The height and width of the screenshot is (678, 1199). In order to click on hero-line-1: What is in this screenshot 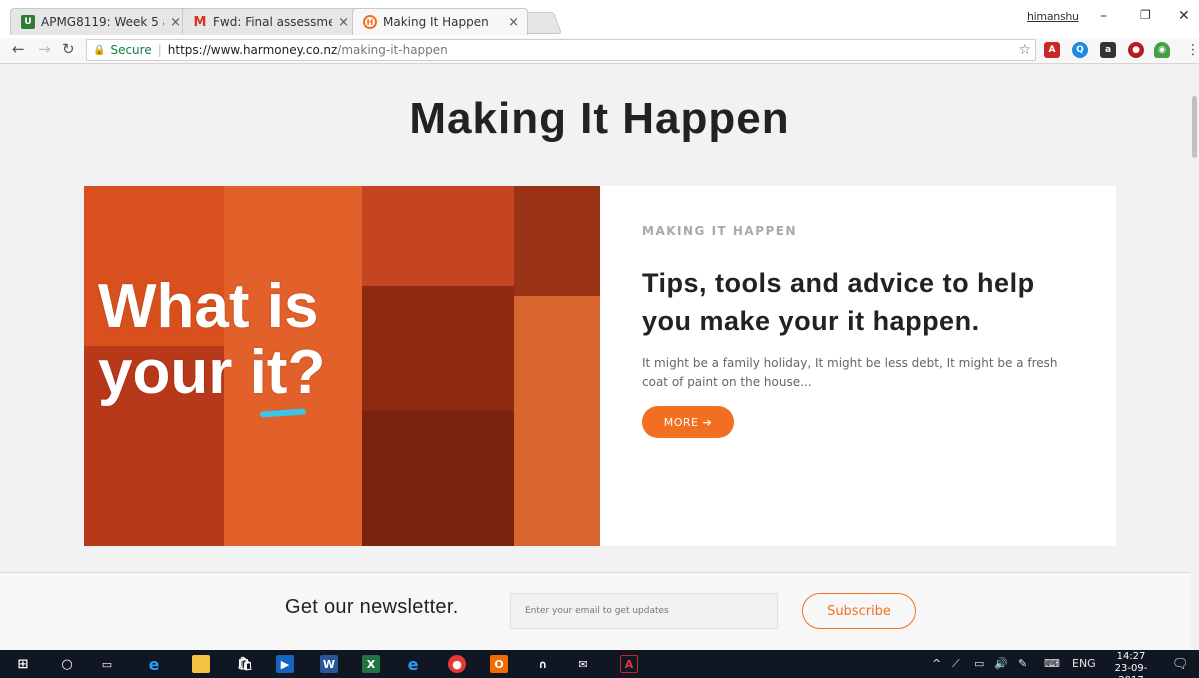, I will do `click(208, 306)`.